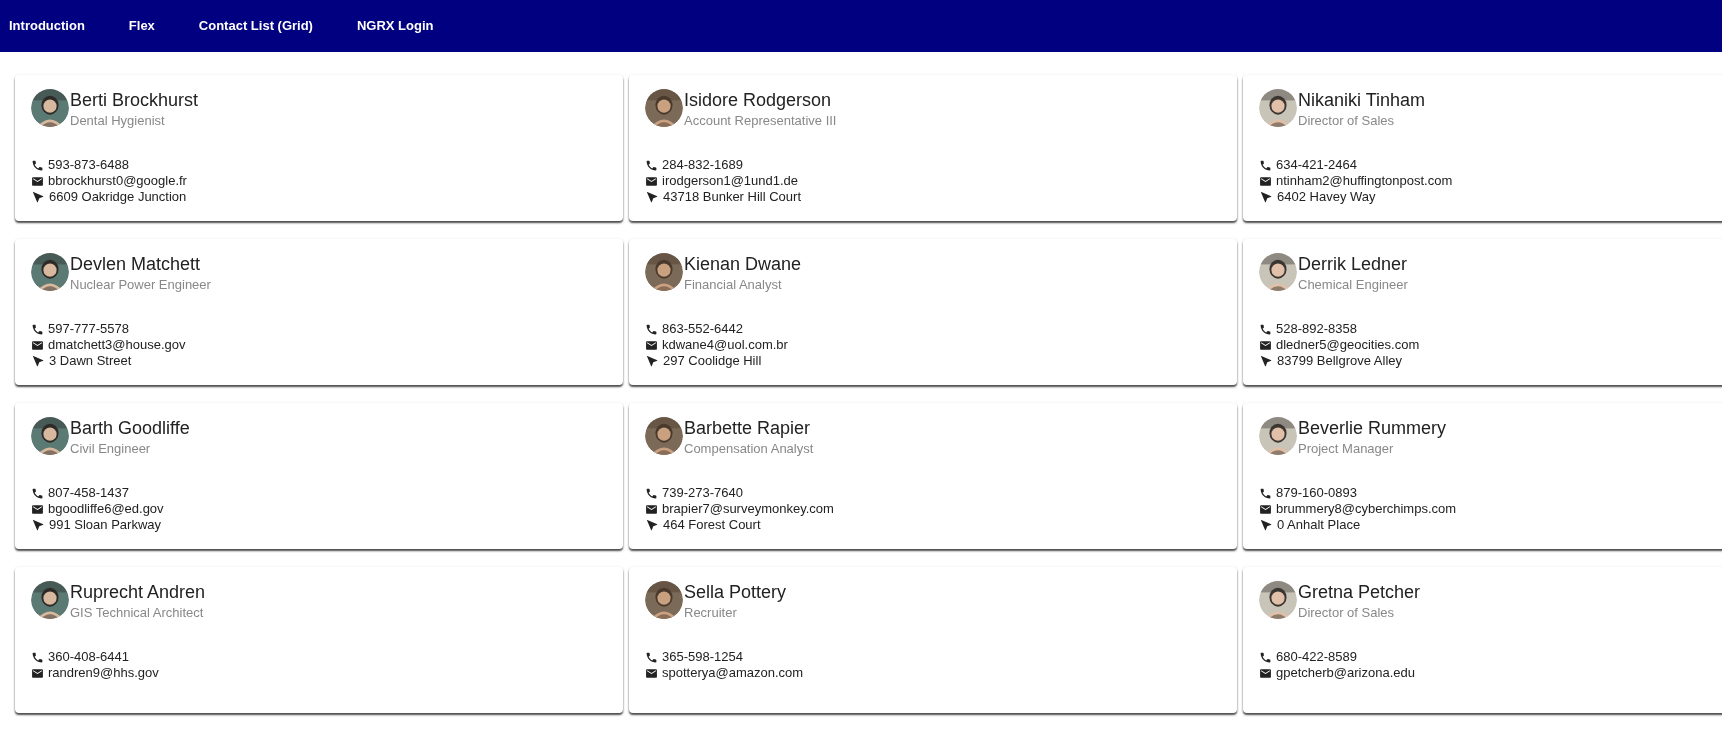  I want to click on email-address: dmatchett3@house.gov, so click(117, 345).